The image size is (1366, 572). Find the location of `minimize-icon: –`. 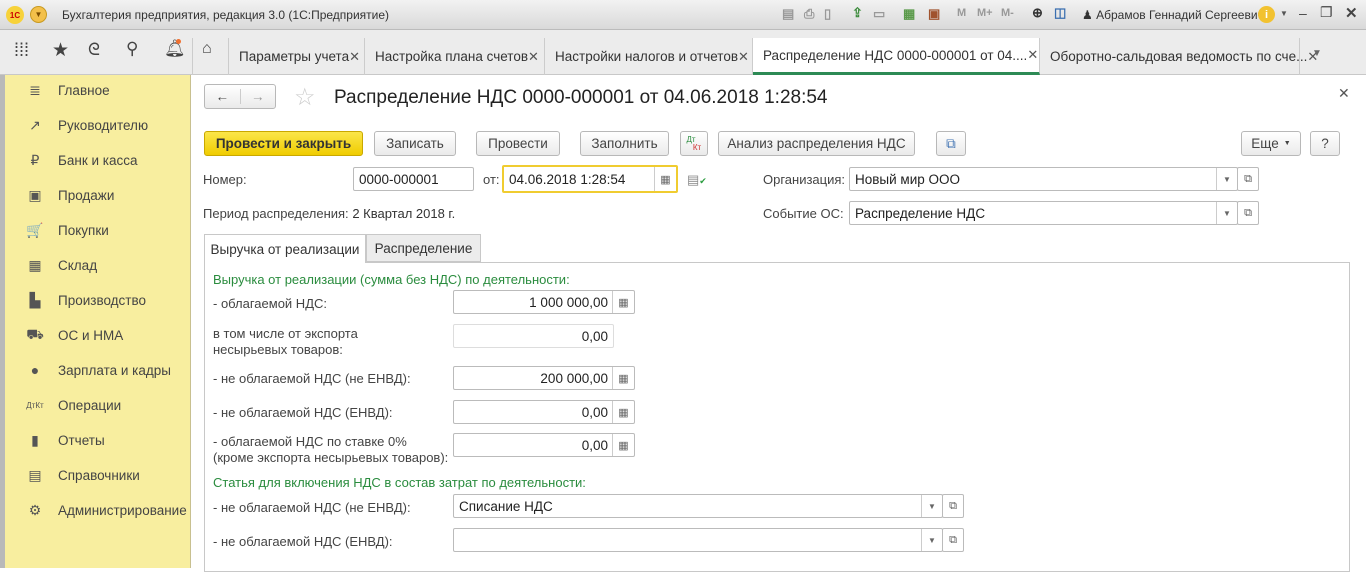

minimize-icon: – is located at coordinates (1303, 13).